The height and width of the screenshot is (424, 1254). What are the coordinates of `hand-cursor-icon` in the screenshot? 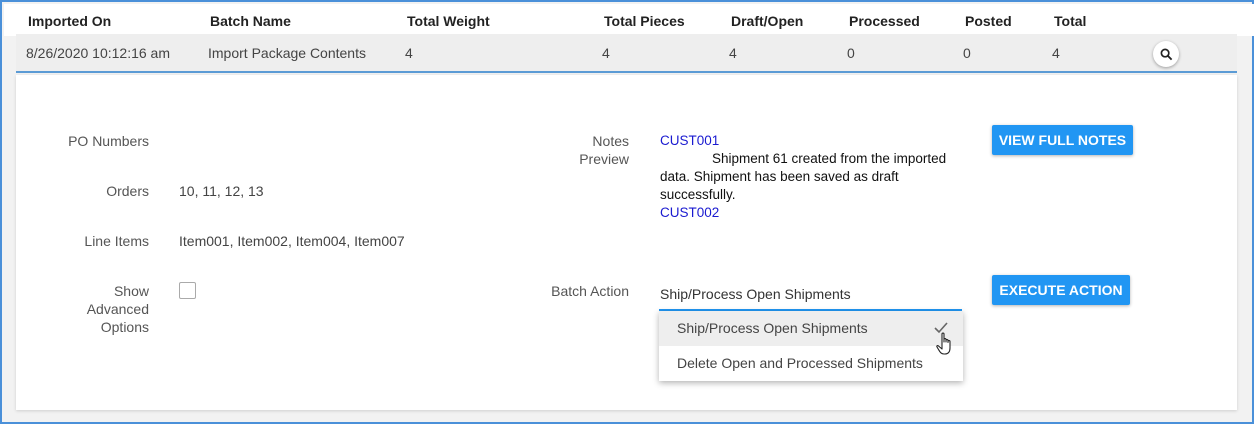 It's located at (943, 343).